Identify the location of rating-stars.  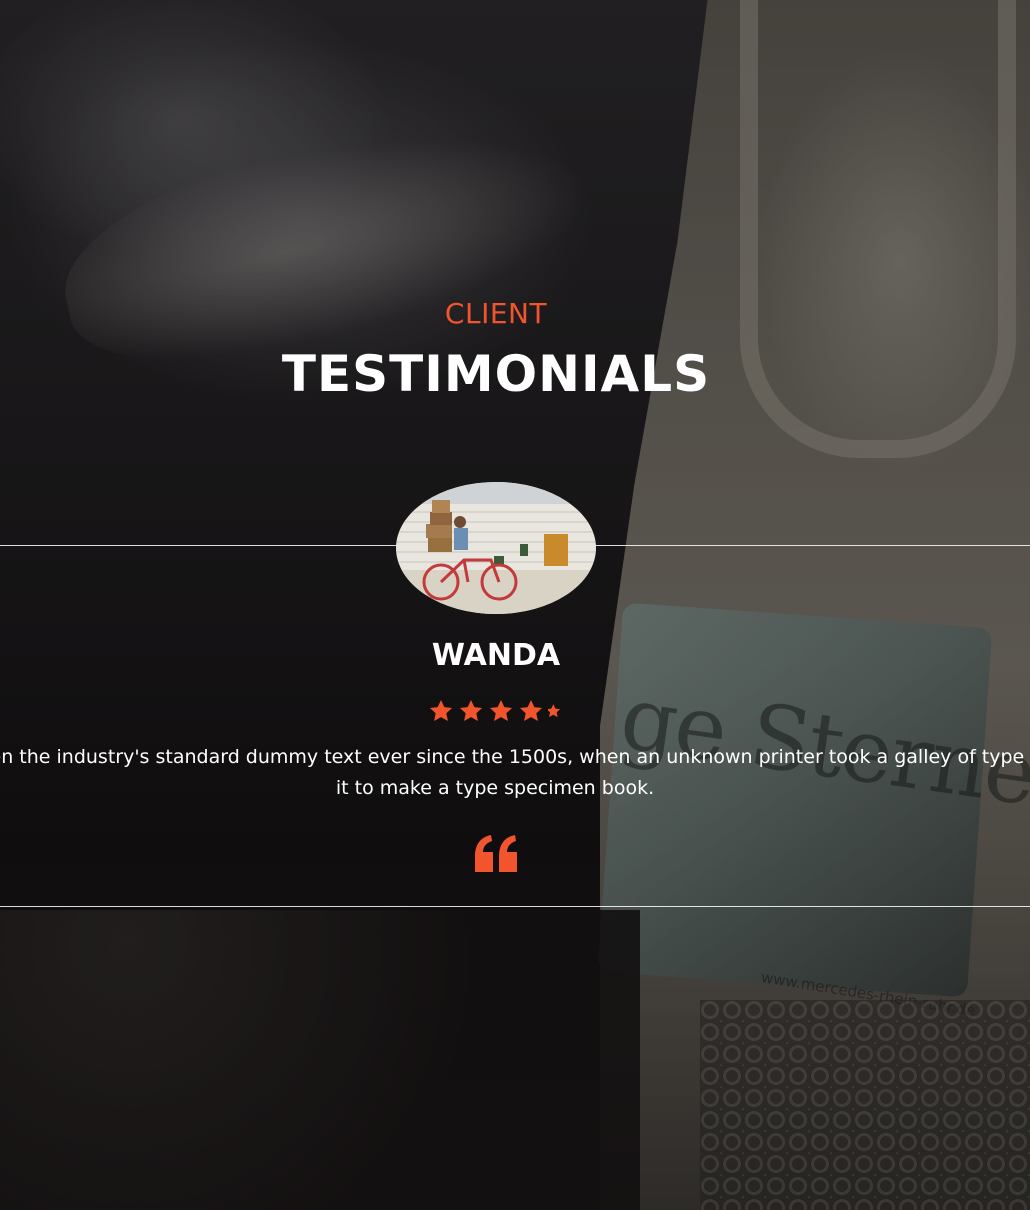
(496, 711).